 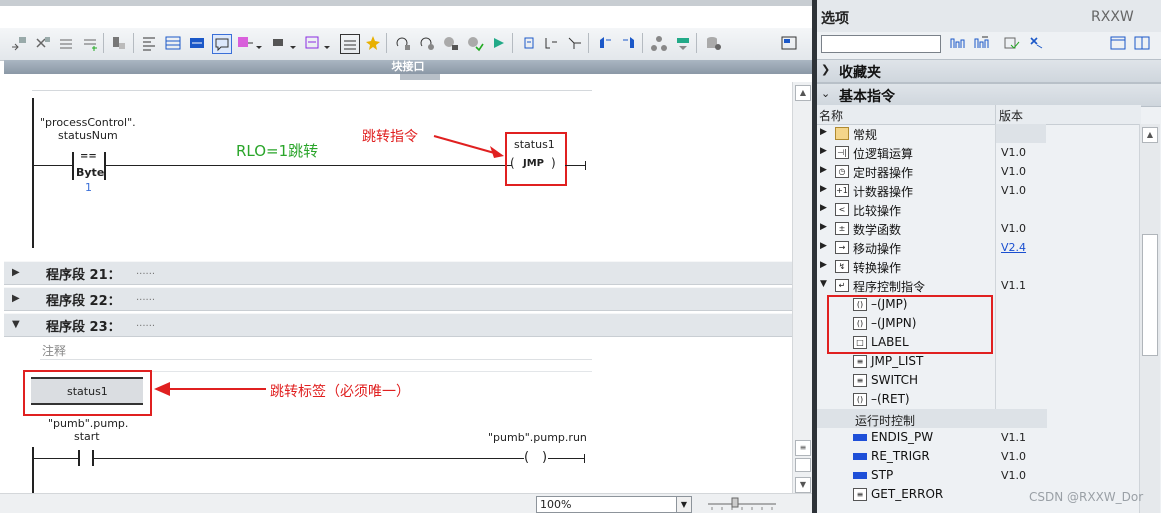 I want to click on block-interface-bar: 块接口, so click(x=408, y=67).